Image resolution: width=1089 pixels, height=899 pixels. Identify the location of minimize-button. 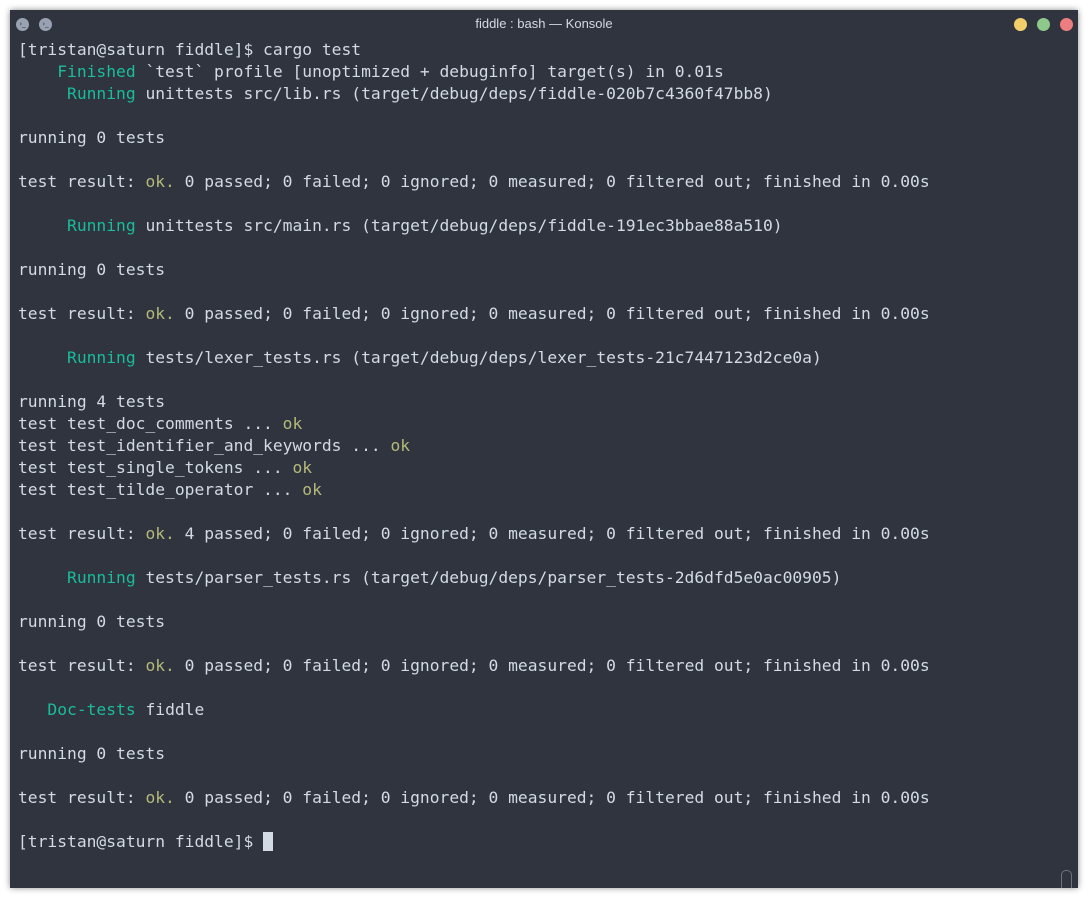
(1020, 24).